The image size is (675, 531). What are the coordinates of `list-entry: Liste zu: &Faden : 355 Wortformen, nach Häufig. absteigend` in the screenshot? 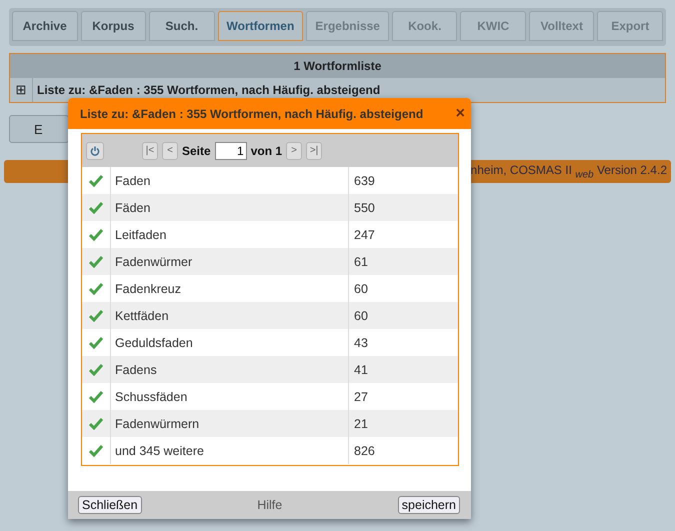 It's located at (206, 90).